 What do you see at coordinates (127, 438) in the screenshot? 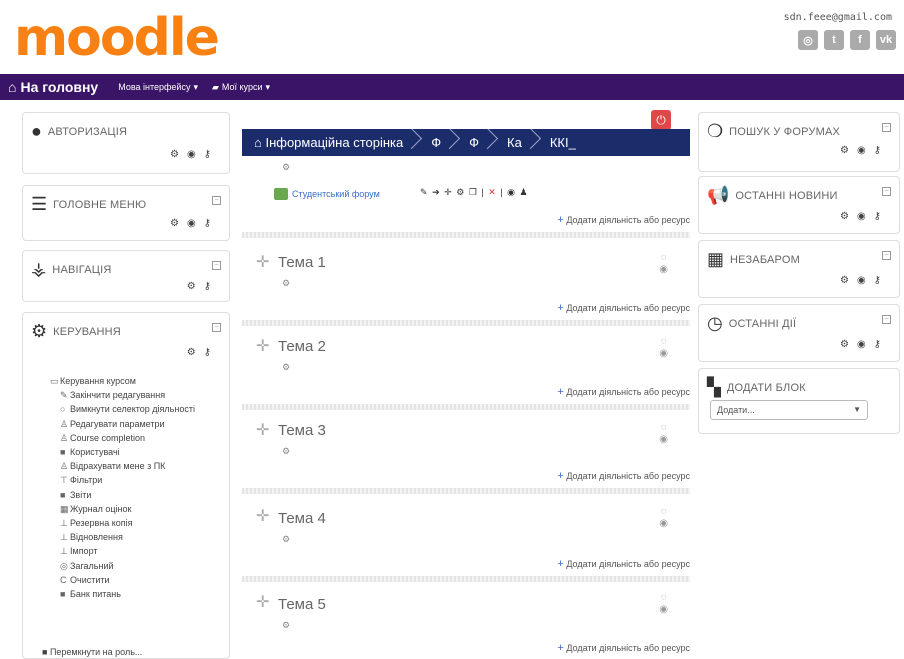
I see `tree-item: ♙ Course completion` at bounding box center [127, 438].